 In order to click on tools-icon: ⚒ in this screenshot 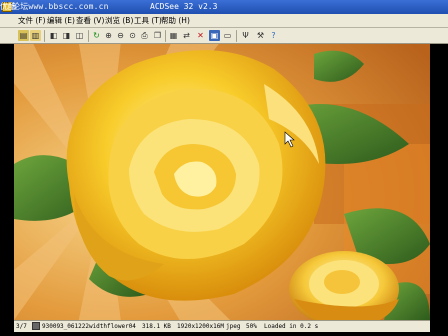, I will do `click(260, 35)`.